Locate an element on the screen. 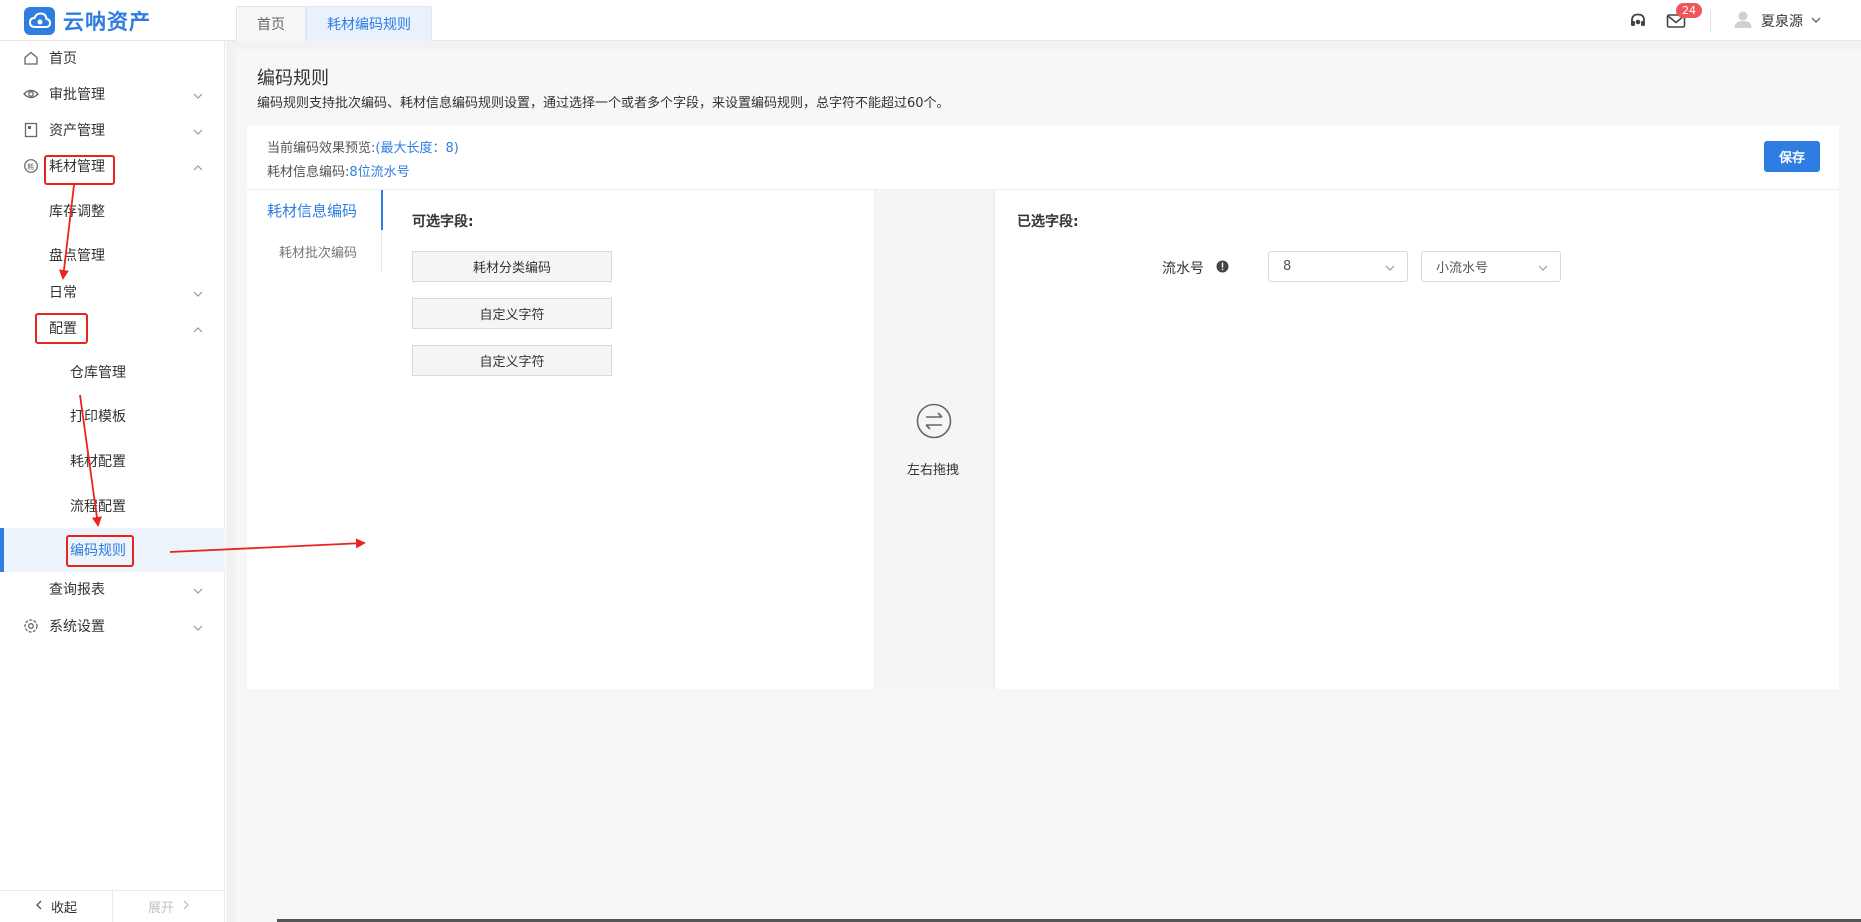 The image size is (1861, 922). field-category-code: 耗材分类编码 is located at coordinates (512, 266).